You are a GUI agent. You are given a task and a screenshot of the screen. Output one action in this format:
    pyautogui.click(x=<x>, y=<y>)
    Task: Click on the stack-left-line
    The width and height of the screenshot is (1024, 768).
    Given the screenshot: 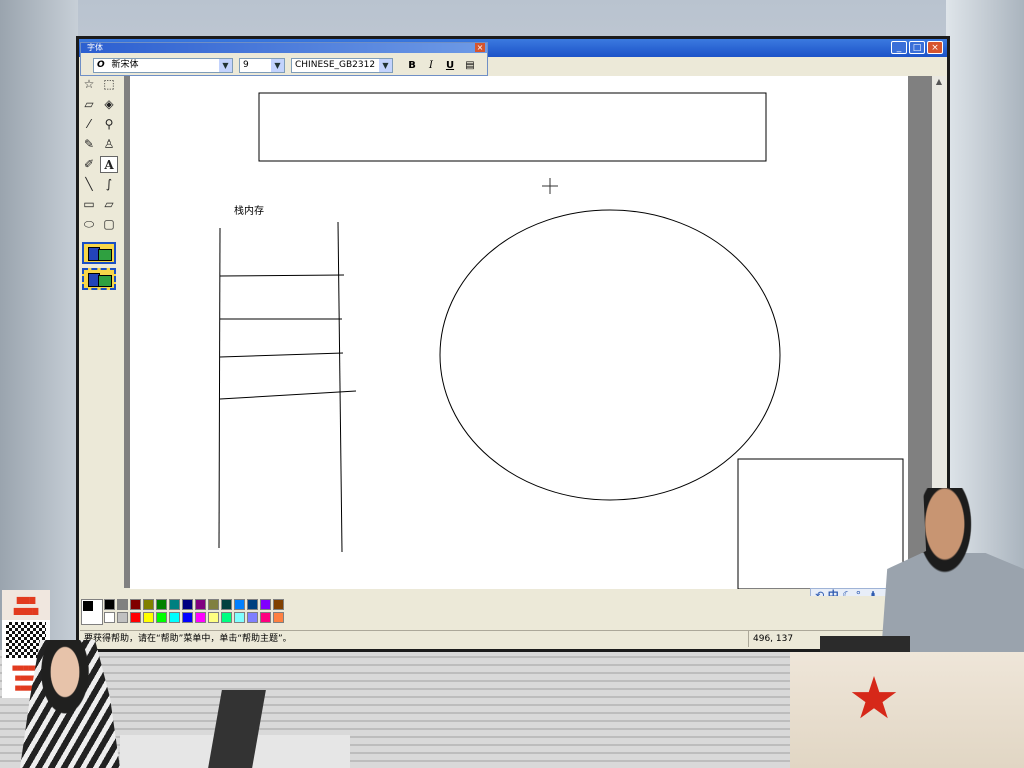 What is the action you would take?
    pyautogui.click(x=219, y=388)
    